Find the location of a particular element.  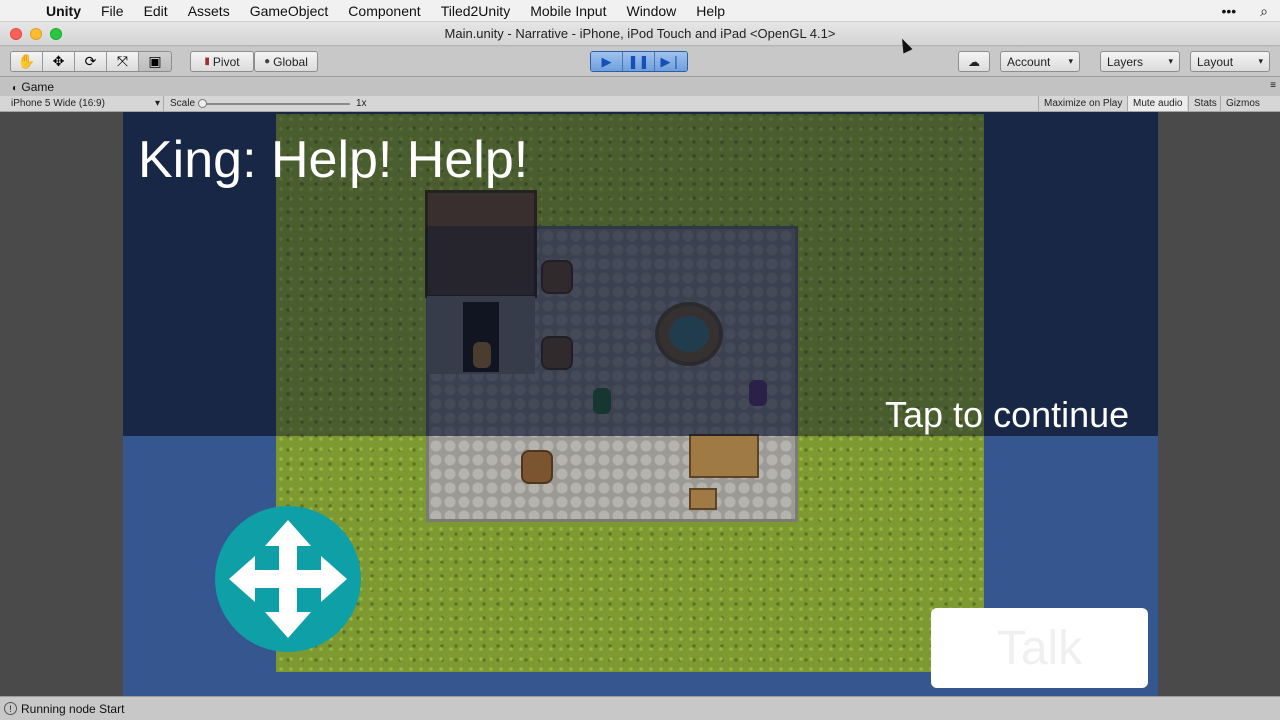

stool is located at coordinates (703, 499).